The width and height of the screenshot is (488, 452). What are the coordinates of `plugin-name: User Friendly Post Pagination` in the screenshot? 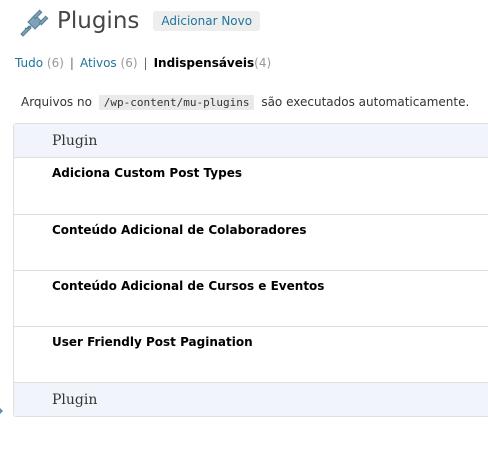 It's located at (152, 342).